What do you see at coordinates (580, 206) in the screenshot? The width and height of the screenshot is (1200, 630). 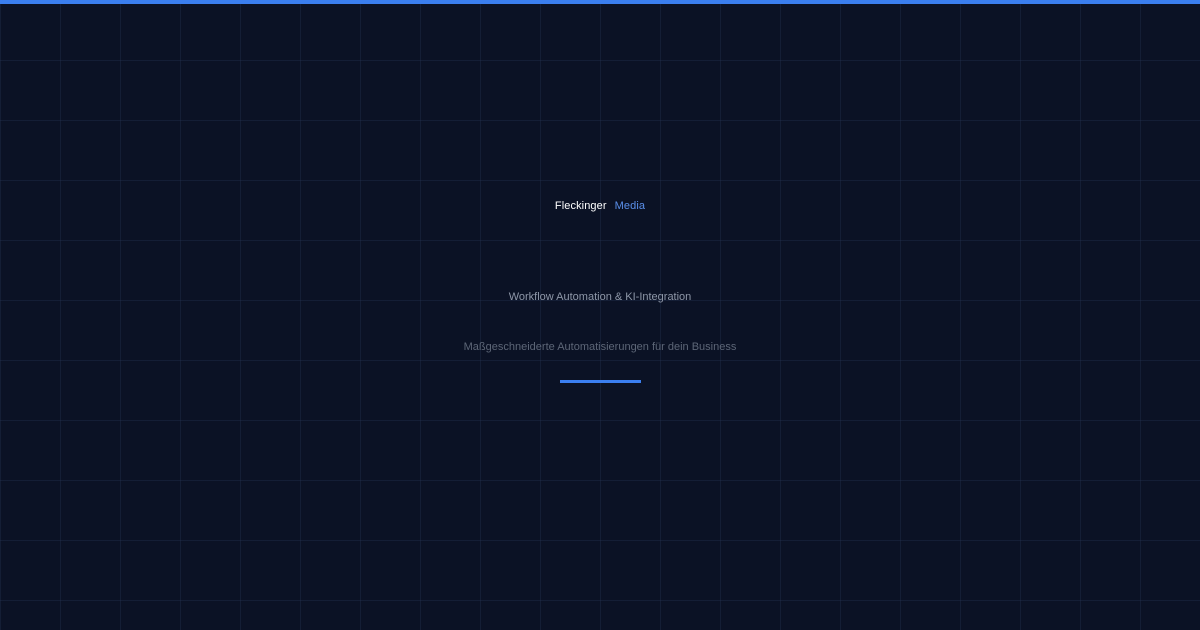 I see `brand-name: Fleckinger` at bounding box center [580, 206].